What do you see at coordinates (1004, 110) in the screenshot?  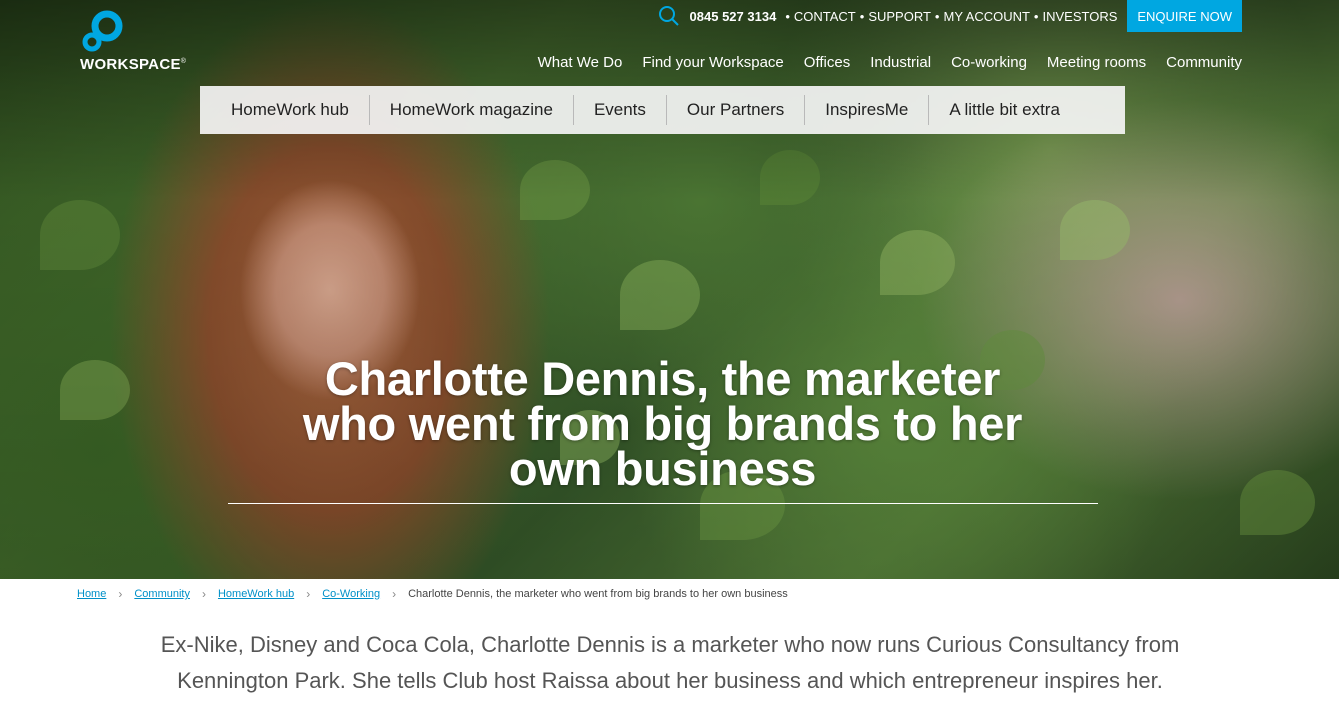 I see `subnav-a-little-bit-extra: A little bit extra` at bounding box center [1004, 110].